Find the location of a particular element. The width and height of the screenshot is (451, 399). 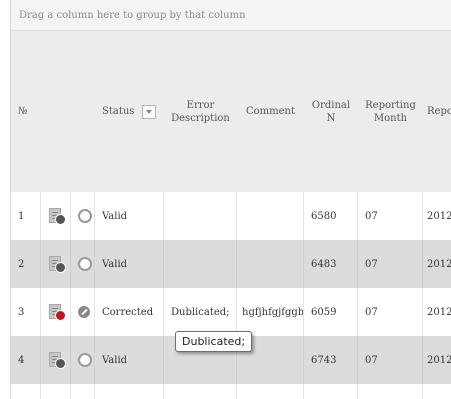

row-reporting-month is located at coordinates (390, 391).